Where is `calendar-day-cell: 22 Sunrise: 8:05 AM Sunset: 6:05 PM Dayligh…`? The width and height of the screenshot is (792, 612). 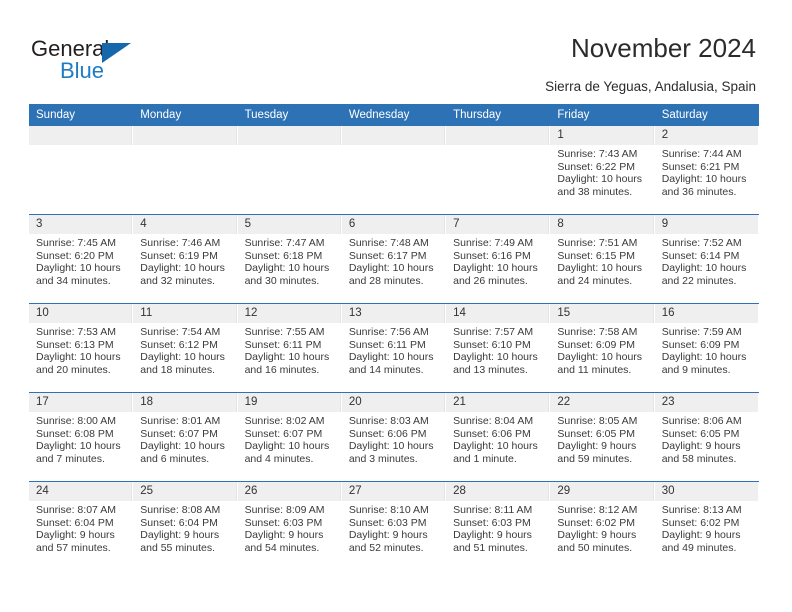
calendar-day-cell: 22 Sunrise: 8:05 AM Sunset: 6:05 PM Dayligh… is located at coordinates (602, 437).